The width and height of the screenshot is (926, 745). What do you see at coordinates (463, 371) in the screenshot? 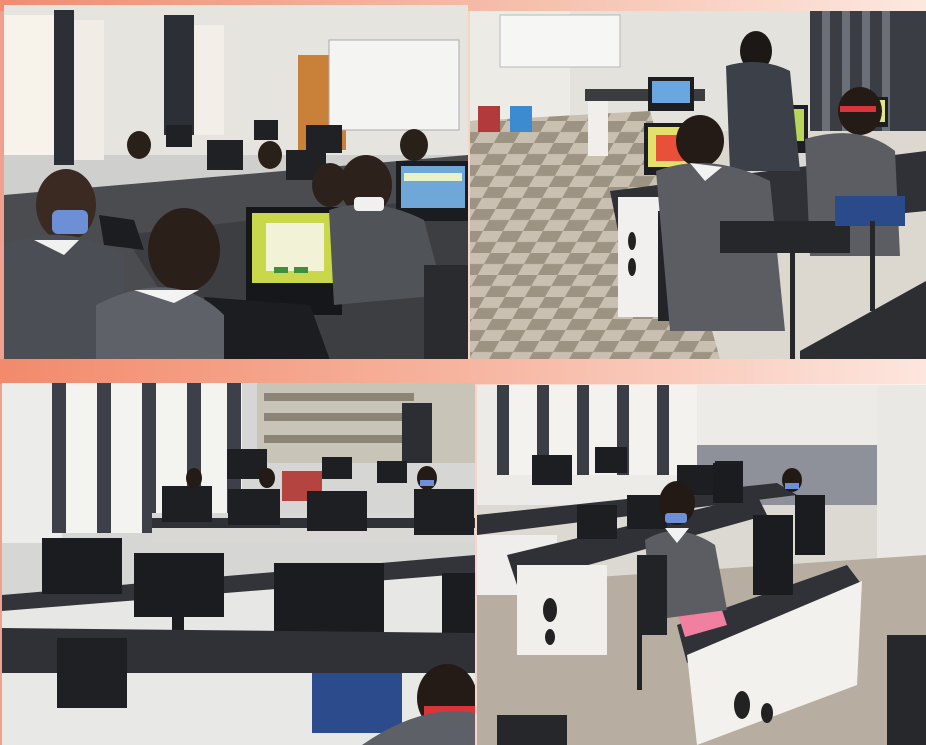
I see `middle-color-band` at bounding box center [463, 371].